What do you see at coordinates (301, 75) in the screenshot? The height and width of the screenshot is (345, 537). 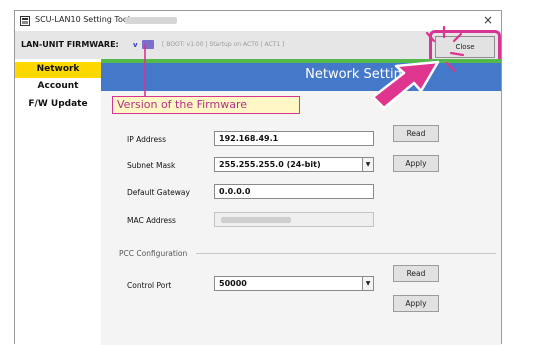 I see `header-band: Network Settings` at bounding box center [301, 75].